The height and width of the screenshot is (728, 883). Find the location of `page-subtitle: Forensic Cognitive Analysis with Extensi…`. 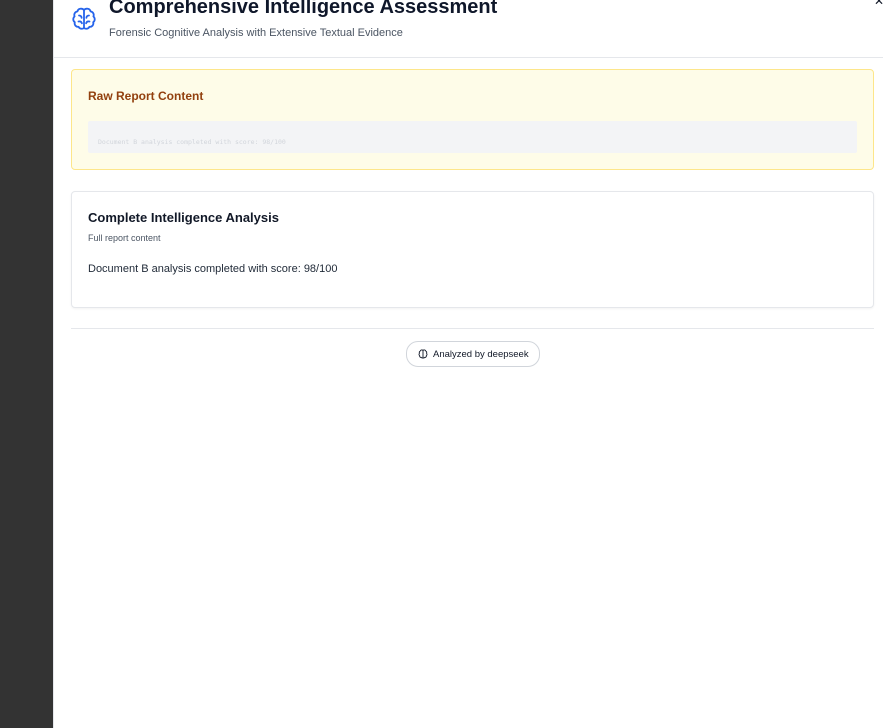

page-subtitle: Forensic Cognitive Analysis with Extensi… is located at coordinates (256, 33).